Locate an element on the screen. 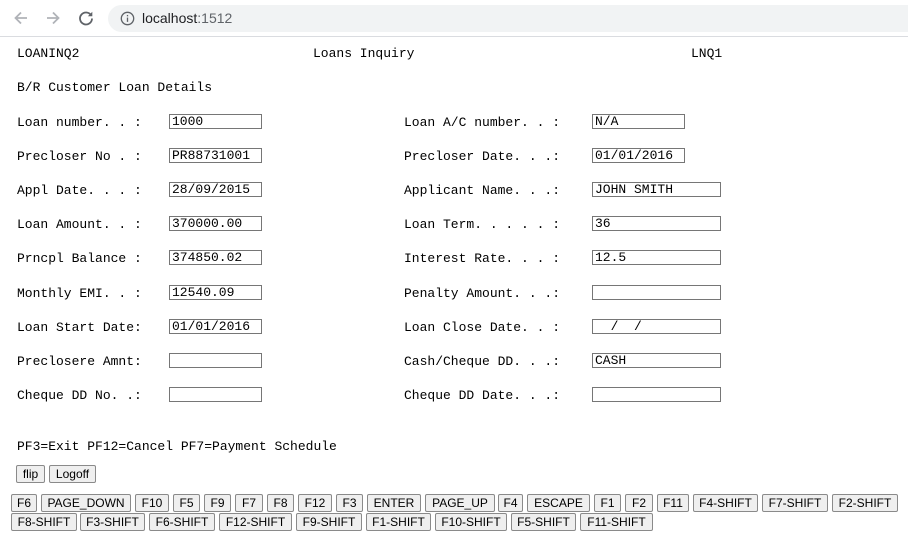 This screenshot has height=545, width=908. cheque-dd-date-field is located at coordinates (656, 394).